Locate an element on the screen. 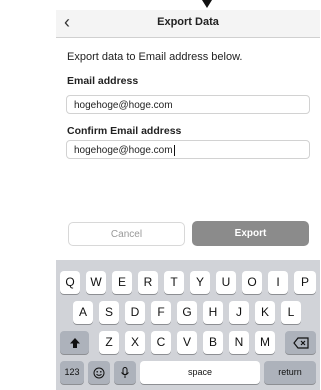 The height and width of the screenshot is (390, 321). key-s: S is located at coordinates (109, 312).